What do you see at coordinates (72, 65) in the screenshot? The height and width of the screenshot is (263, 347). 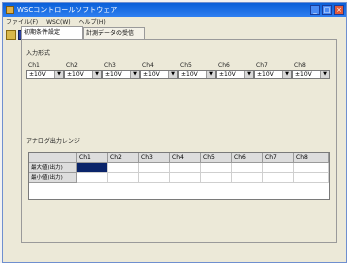 I see `channel-label: Ch2` at bounding box center [72, 65].